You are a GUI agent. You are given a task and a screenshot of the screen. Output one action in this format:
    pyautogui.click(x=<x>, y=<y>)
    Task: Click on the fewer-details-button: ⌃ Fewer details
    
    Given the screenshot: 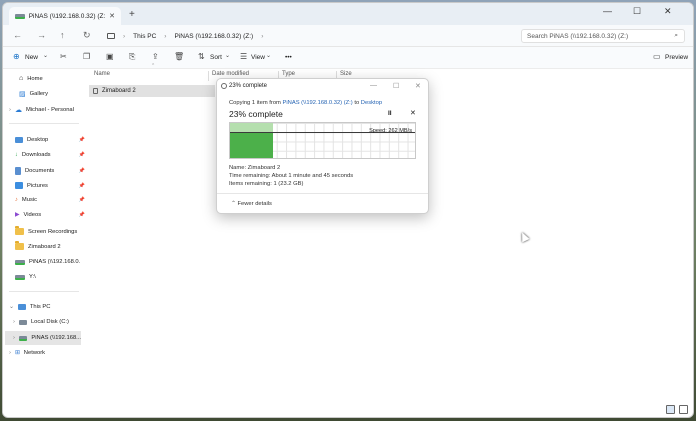 What is the action you would take?
    pyautogui.click(x=251, y=204)
    